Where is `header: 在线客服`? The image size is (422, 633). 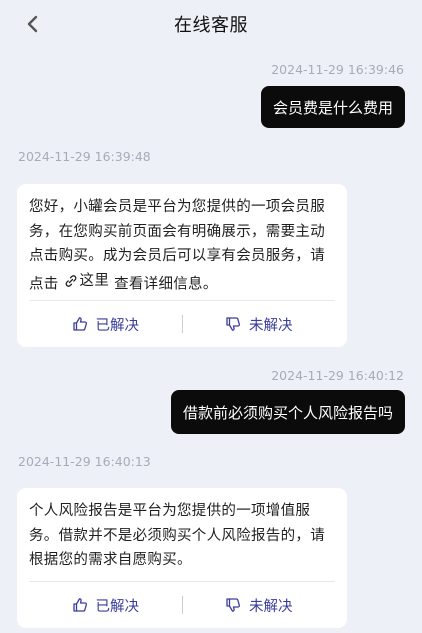
header: 在线客服 is located at coordinates (211, 24).